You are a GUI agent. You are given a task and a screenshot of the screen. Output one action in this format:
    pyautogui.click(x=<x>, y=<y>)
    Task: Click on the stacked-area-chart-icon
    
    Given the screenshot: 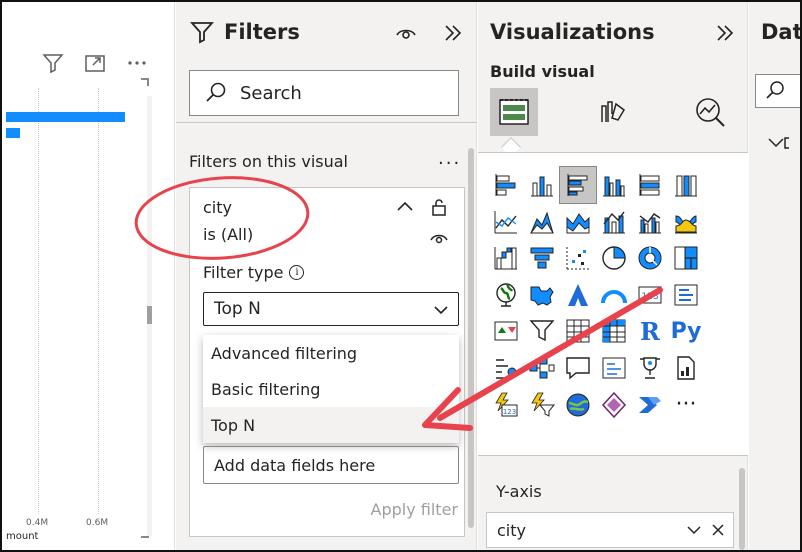 What is the action you would take?
    pyautogui.click(x=578, y=222)
    